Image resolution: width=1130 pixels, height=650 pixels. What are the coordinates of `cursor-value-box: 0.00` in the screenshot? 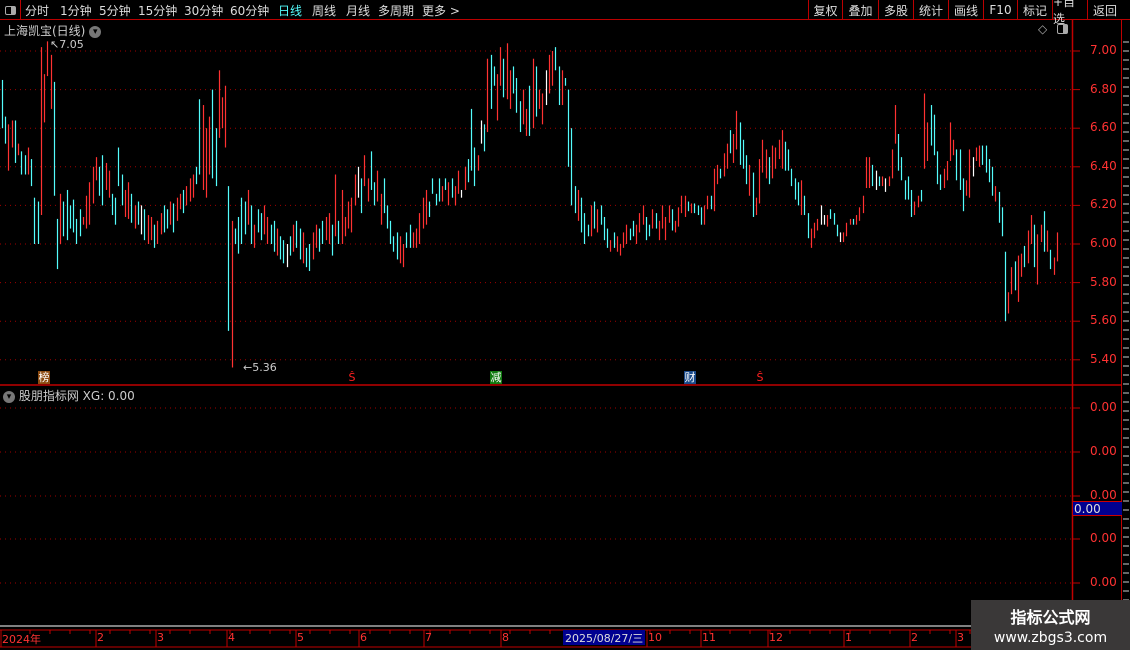 It's located at (1097, 508).